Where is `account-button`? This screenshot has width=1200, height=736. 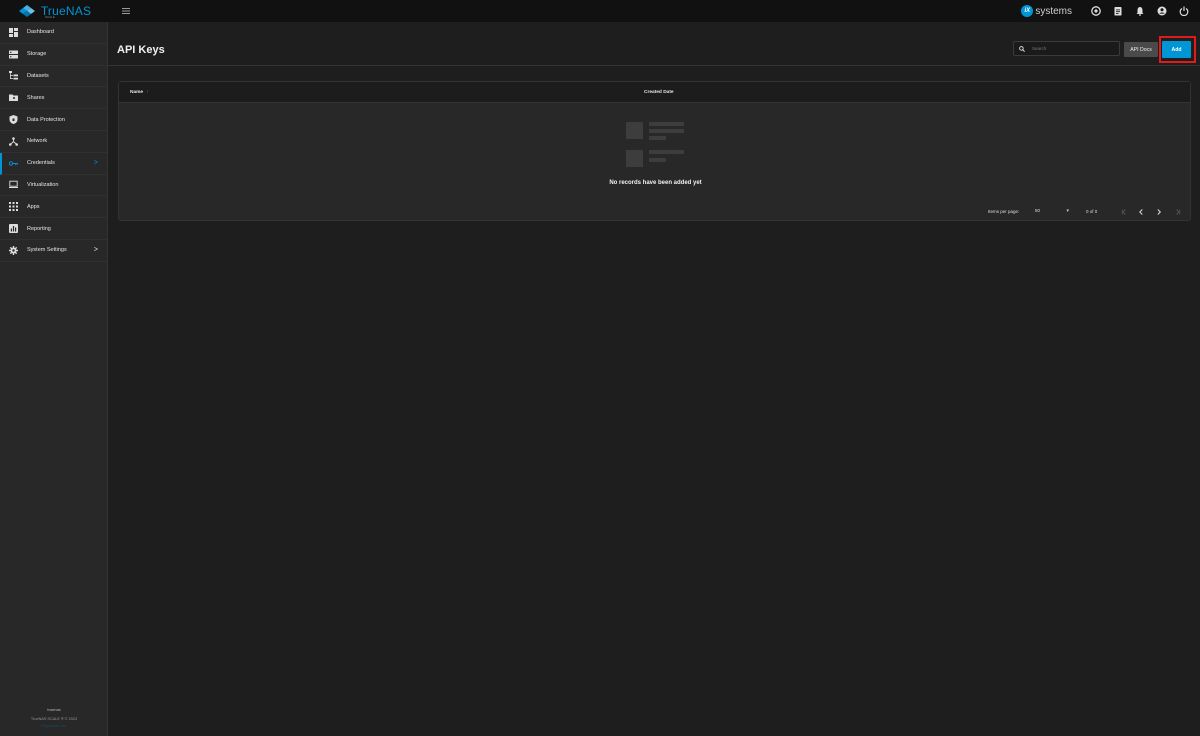
account-button is located at coordinates (1162, 11).